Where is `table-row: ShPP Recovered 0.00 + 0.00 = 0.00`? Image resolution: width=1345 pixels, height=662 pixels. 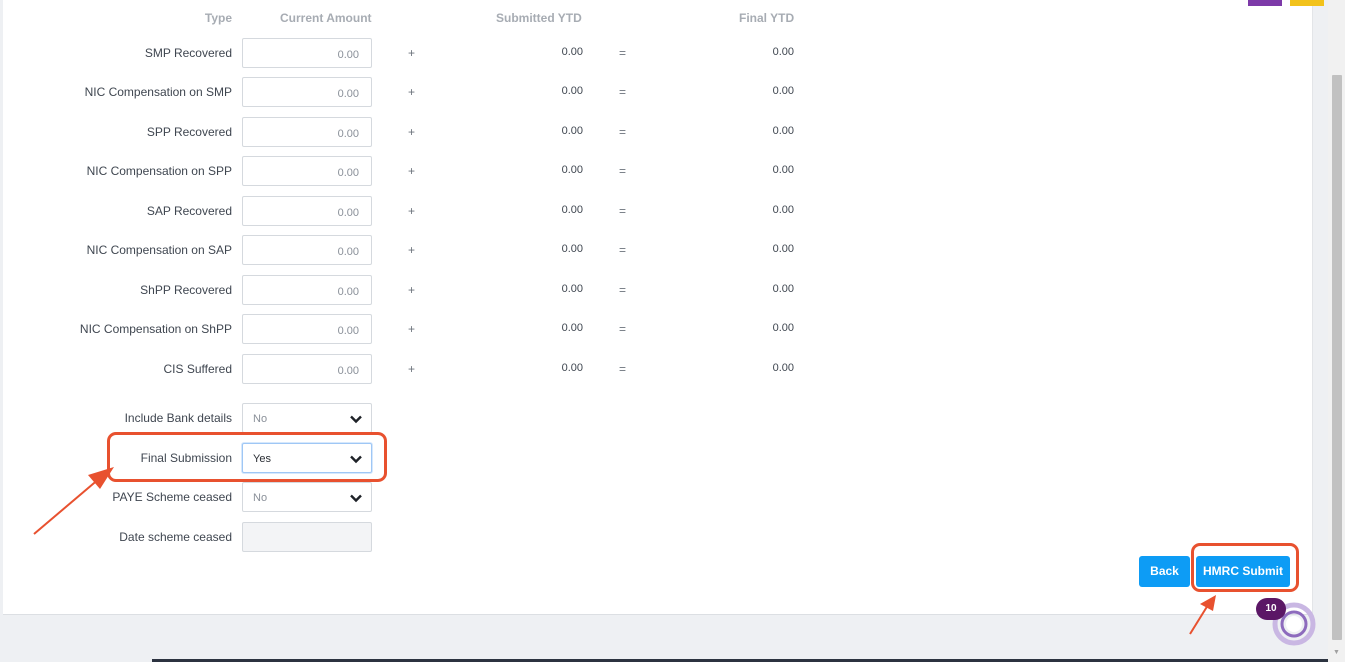 table-row: ShPP Recovered 0.00 + 0.00 = 0.00 is located at coordinates (410, 290).